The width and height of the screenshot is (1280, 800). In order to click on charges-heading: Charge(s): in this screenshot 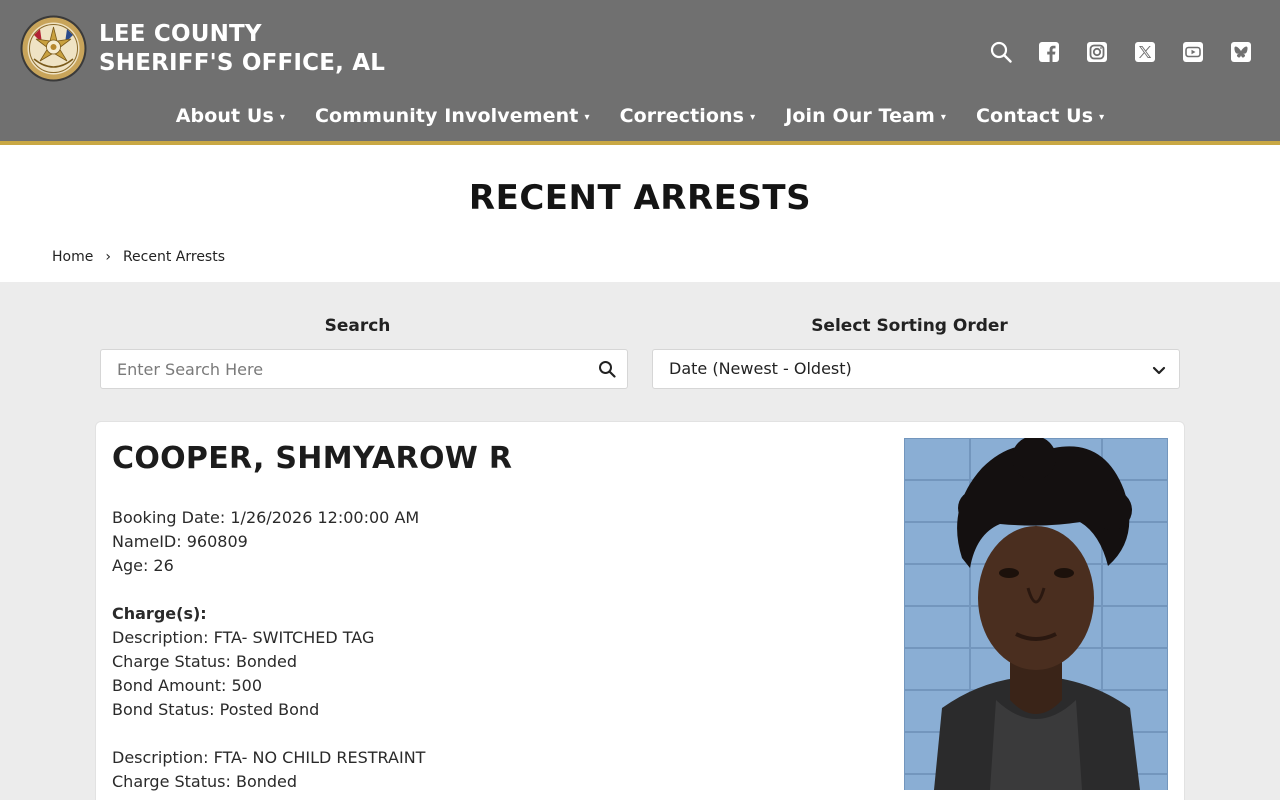, I will do `click(159, 613)`.